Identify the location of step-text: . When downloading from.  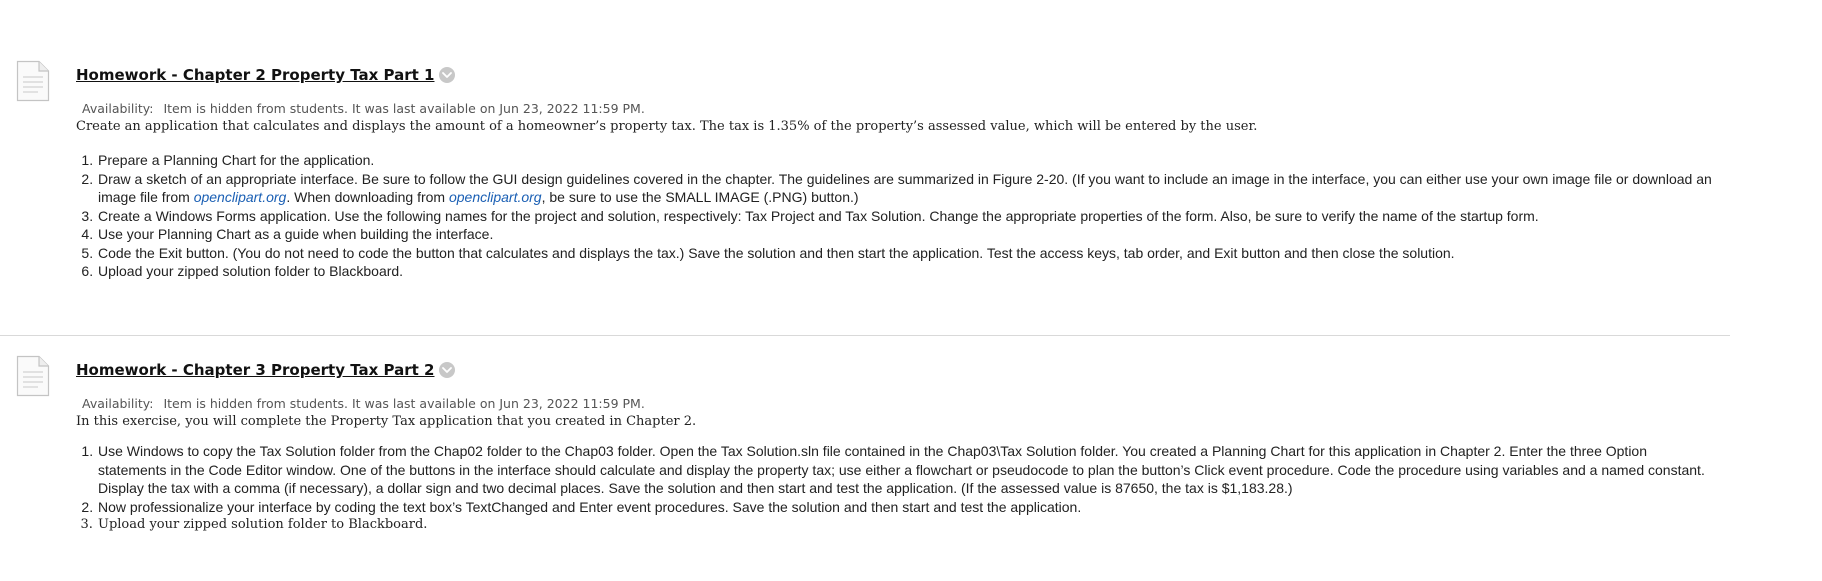
(367, 197).